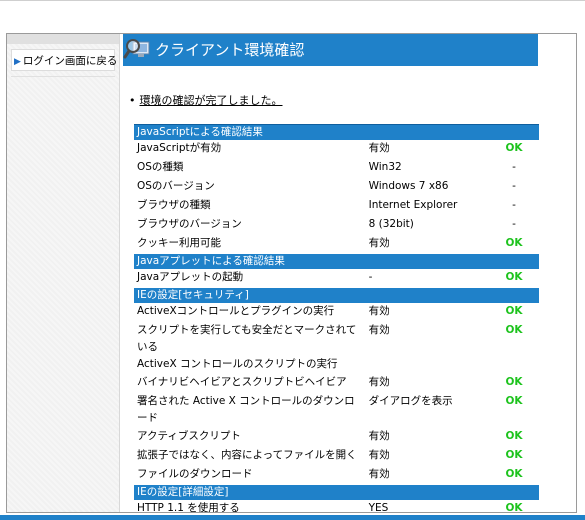 The height and width of the screenshot is (520, 585). Describe the element at coordinates (63, 39) in the screenshot. I see `sidebar-top-strip` at that location.